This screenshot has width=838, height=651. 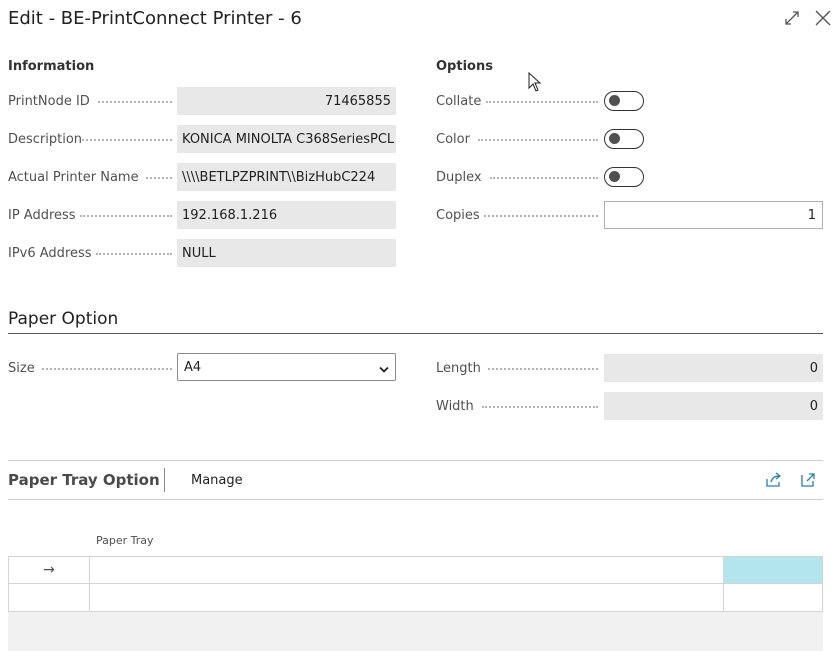 I want to click on printnode-id-value: 71465855, so click(x=286, y=101).